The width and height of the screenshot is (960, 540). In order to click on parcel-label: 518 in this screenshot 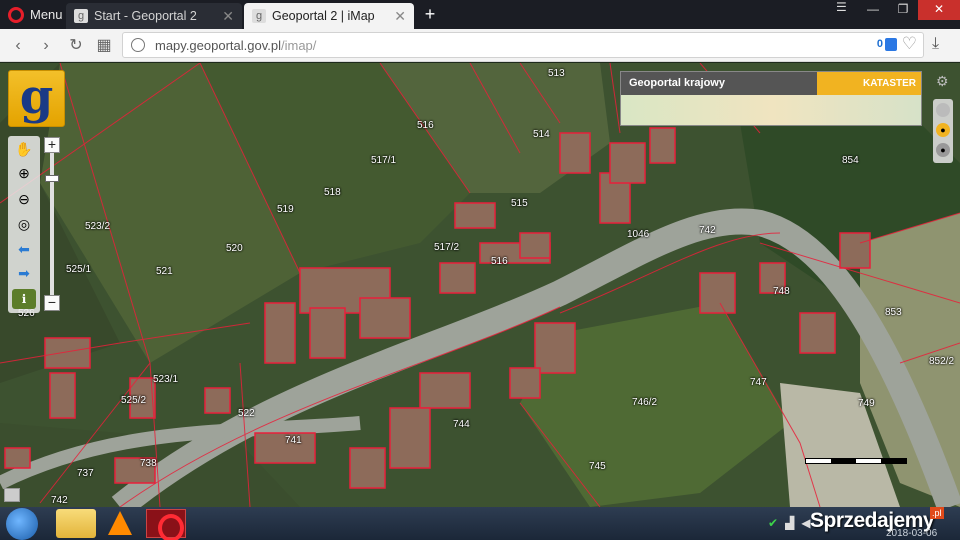, I will do `click(332, 192)`.